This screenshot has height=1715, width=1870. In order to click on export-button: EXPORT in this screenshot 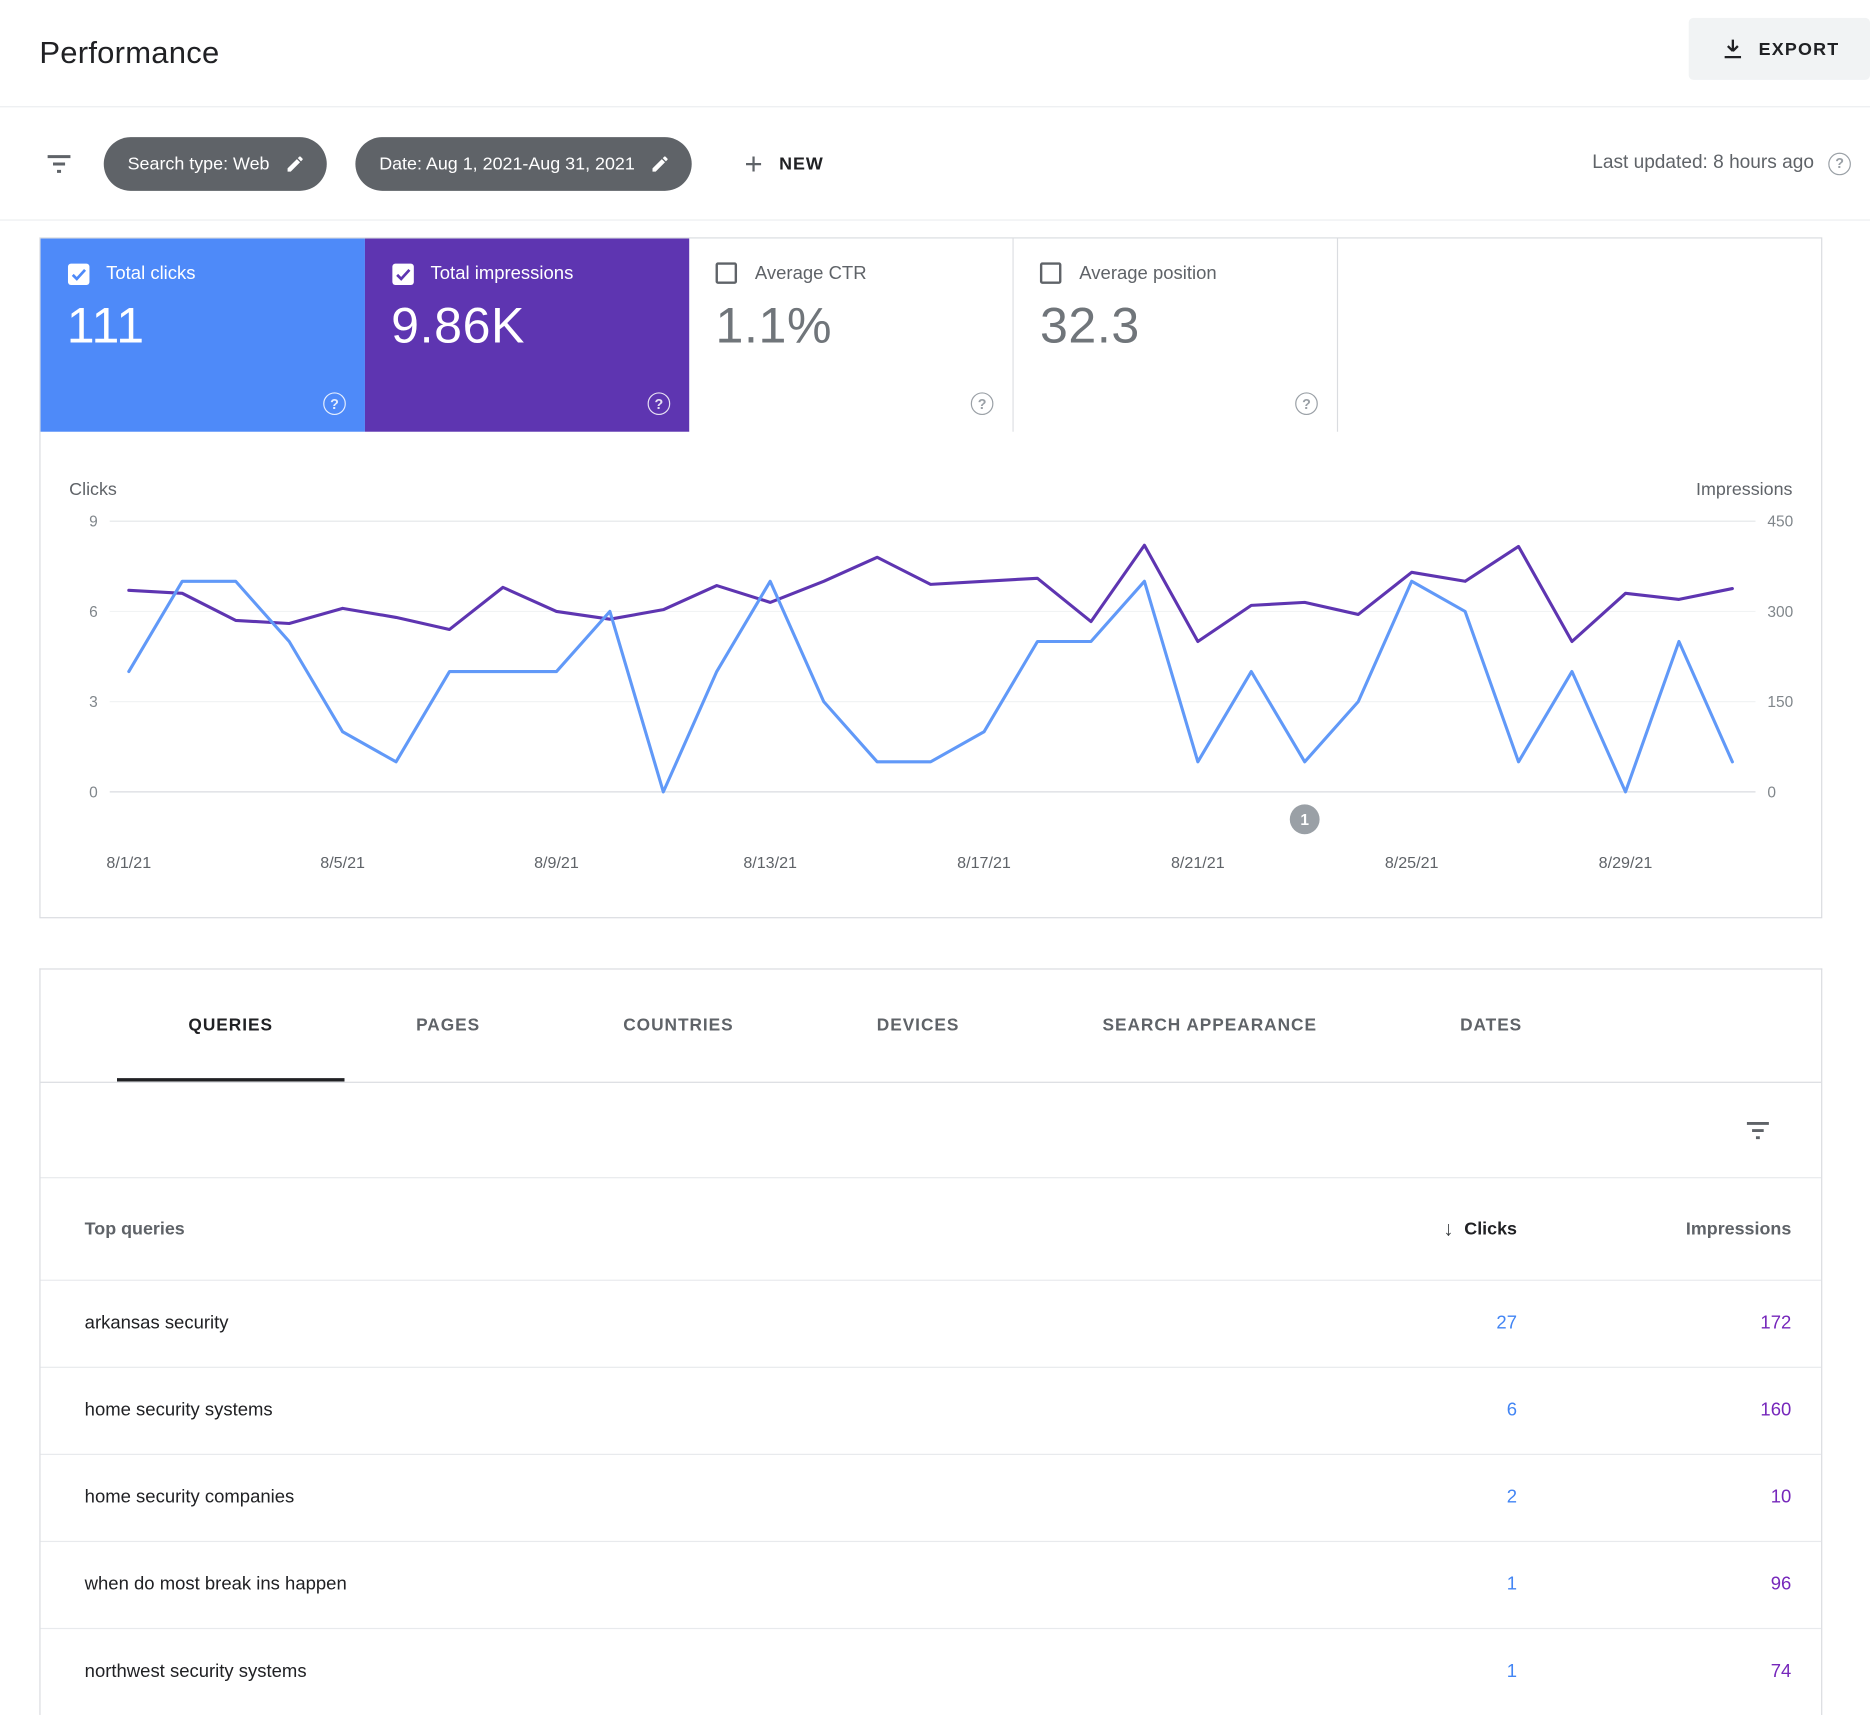, I will do `click(1779, 48)`.